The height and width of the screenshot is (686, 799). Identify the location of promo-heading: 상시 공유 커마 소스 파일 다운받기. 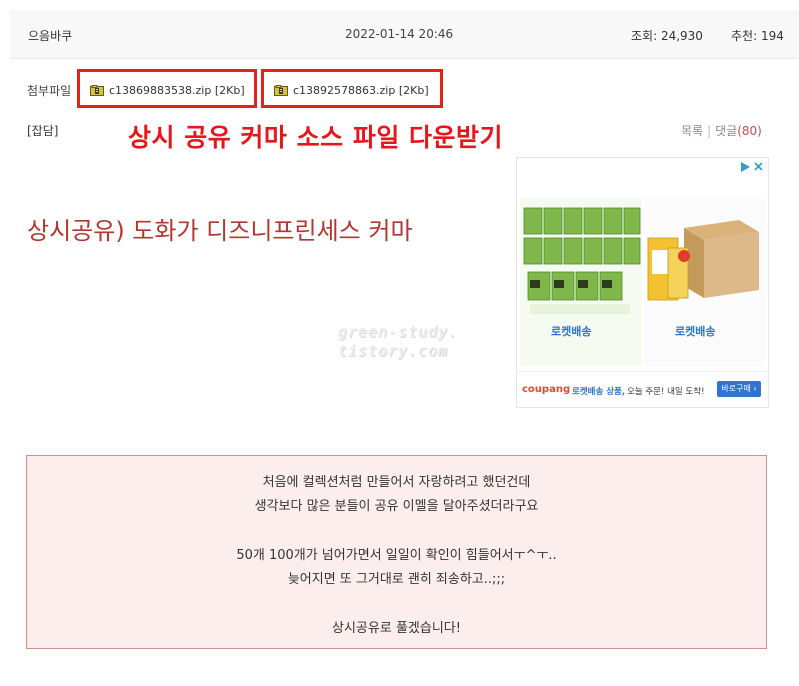
(316, 137).